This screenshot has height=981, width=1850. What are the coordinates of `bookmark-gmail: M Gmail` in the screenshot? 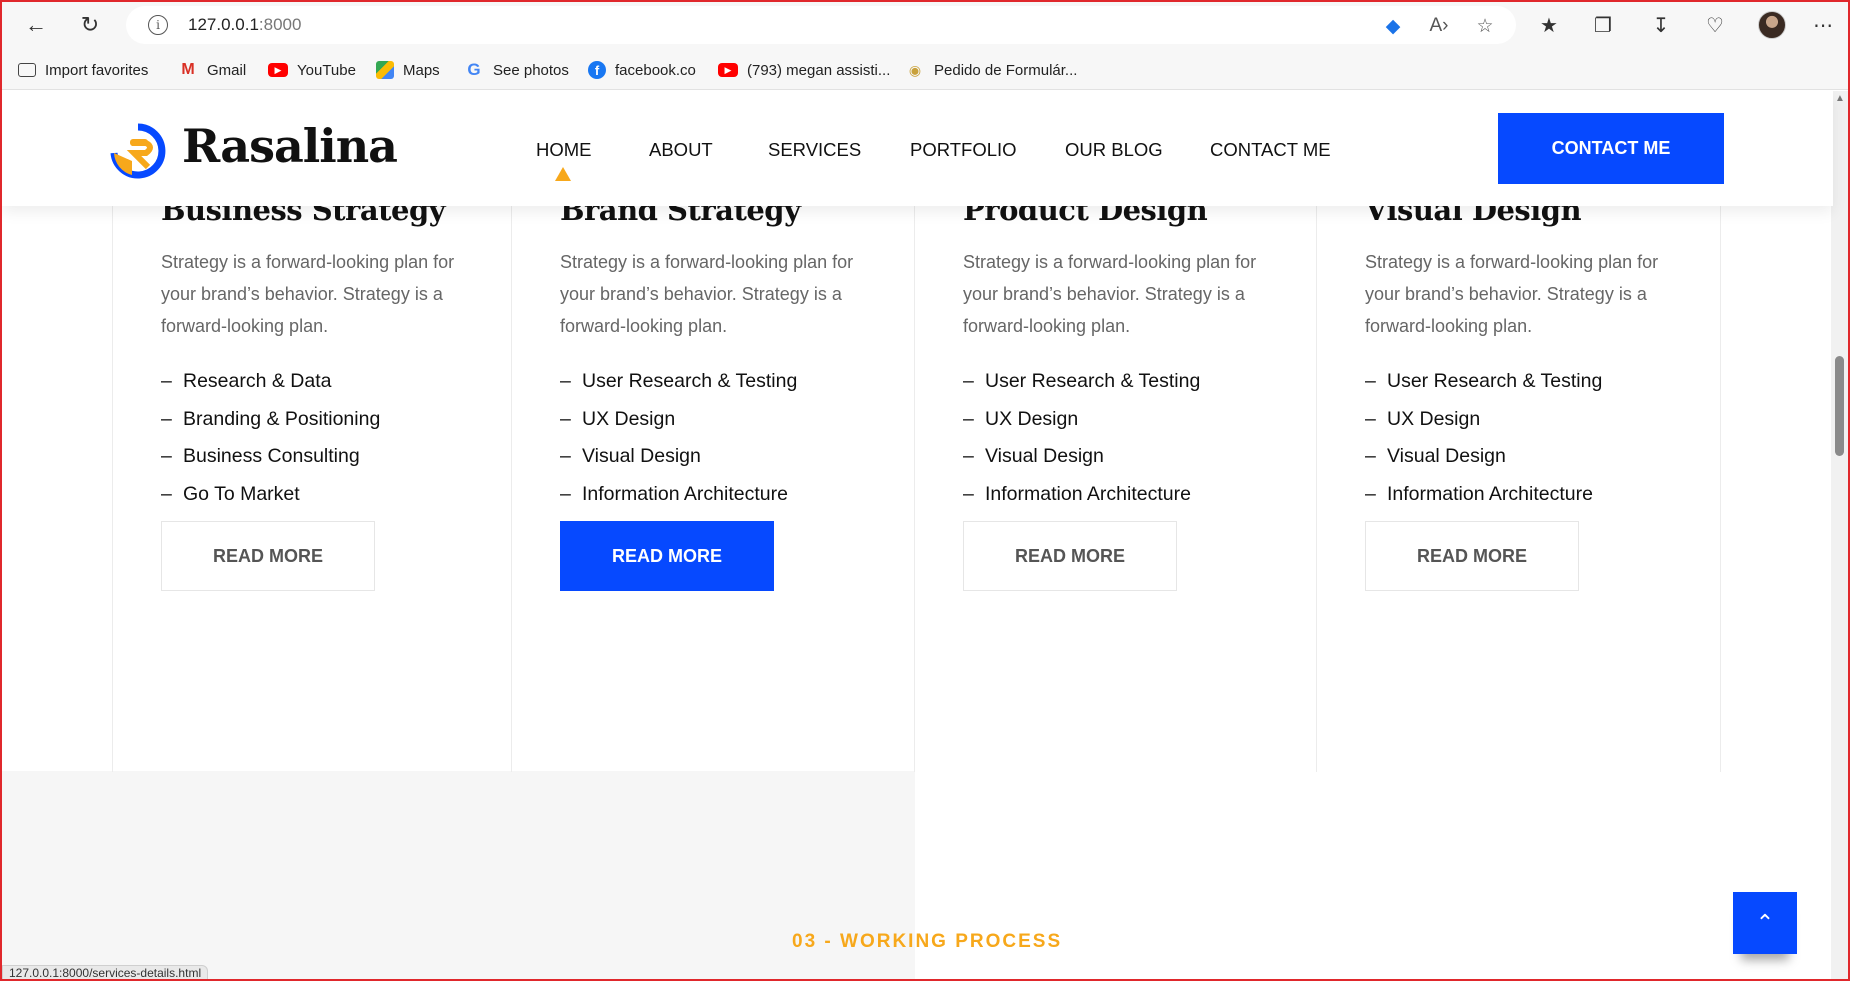 It's located at (212, 70).